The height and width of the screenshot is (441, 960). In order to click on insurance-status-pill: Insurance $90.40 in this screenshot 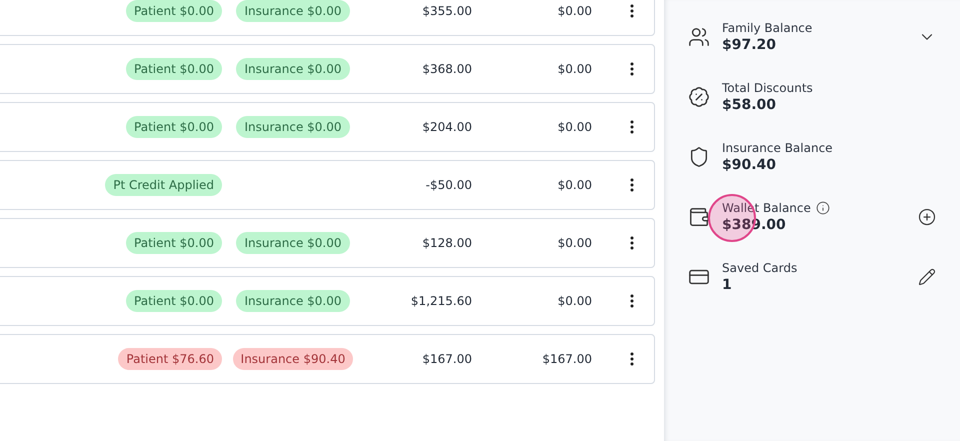, I will do `click(293, 359)`.